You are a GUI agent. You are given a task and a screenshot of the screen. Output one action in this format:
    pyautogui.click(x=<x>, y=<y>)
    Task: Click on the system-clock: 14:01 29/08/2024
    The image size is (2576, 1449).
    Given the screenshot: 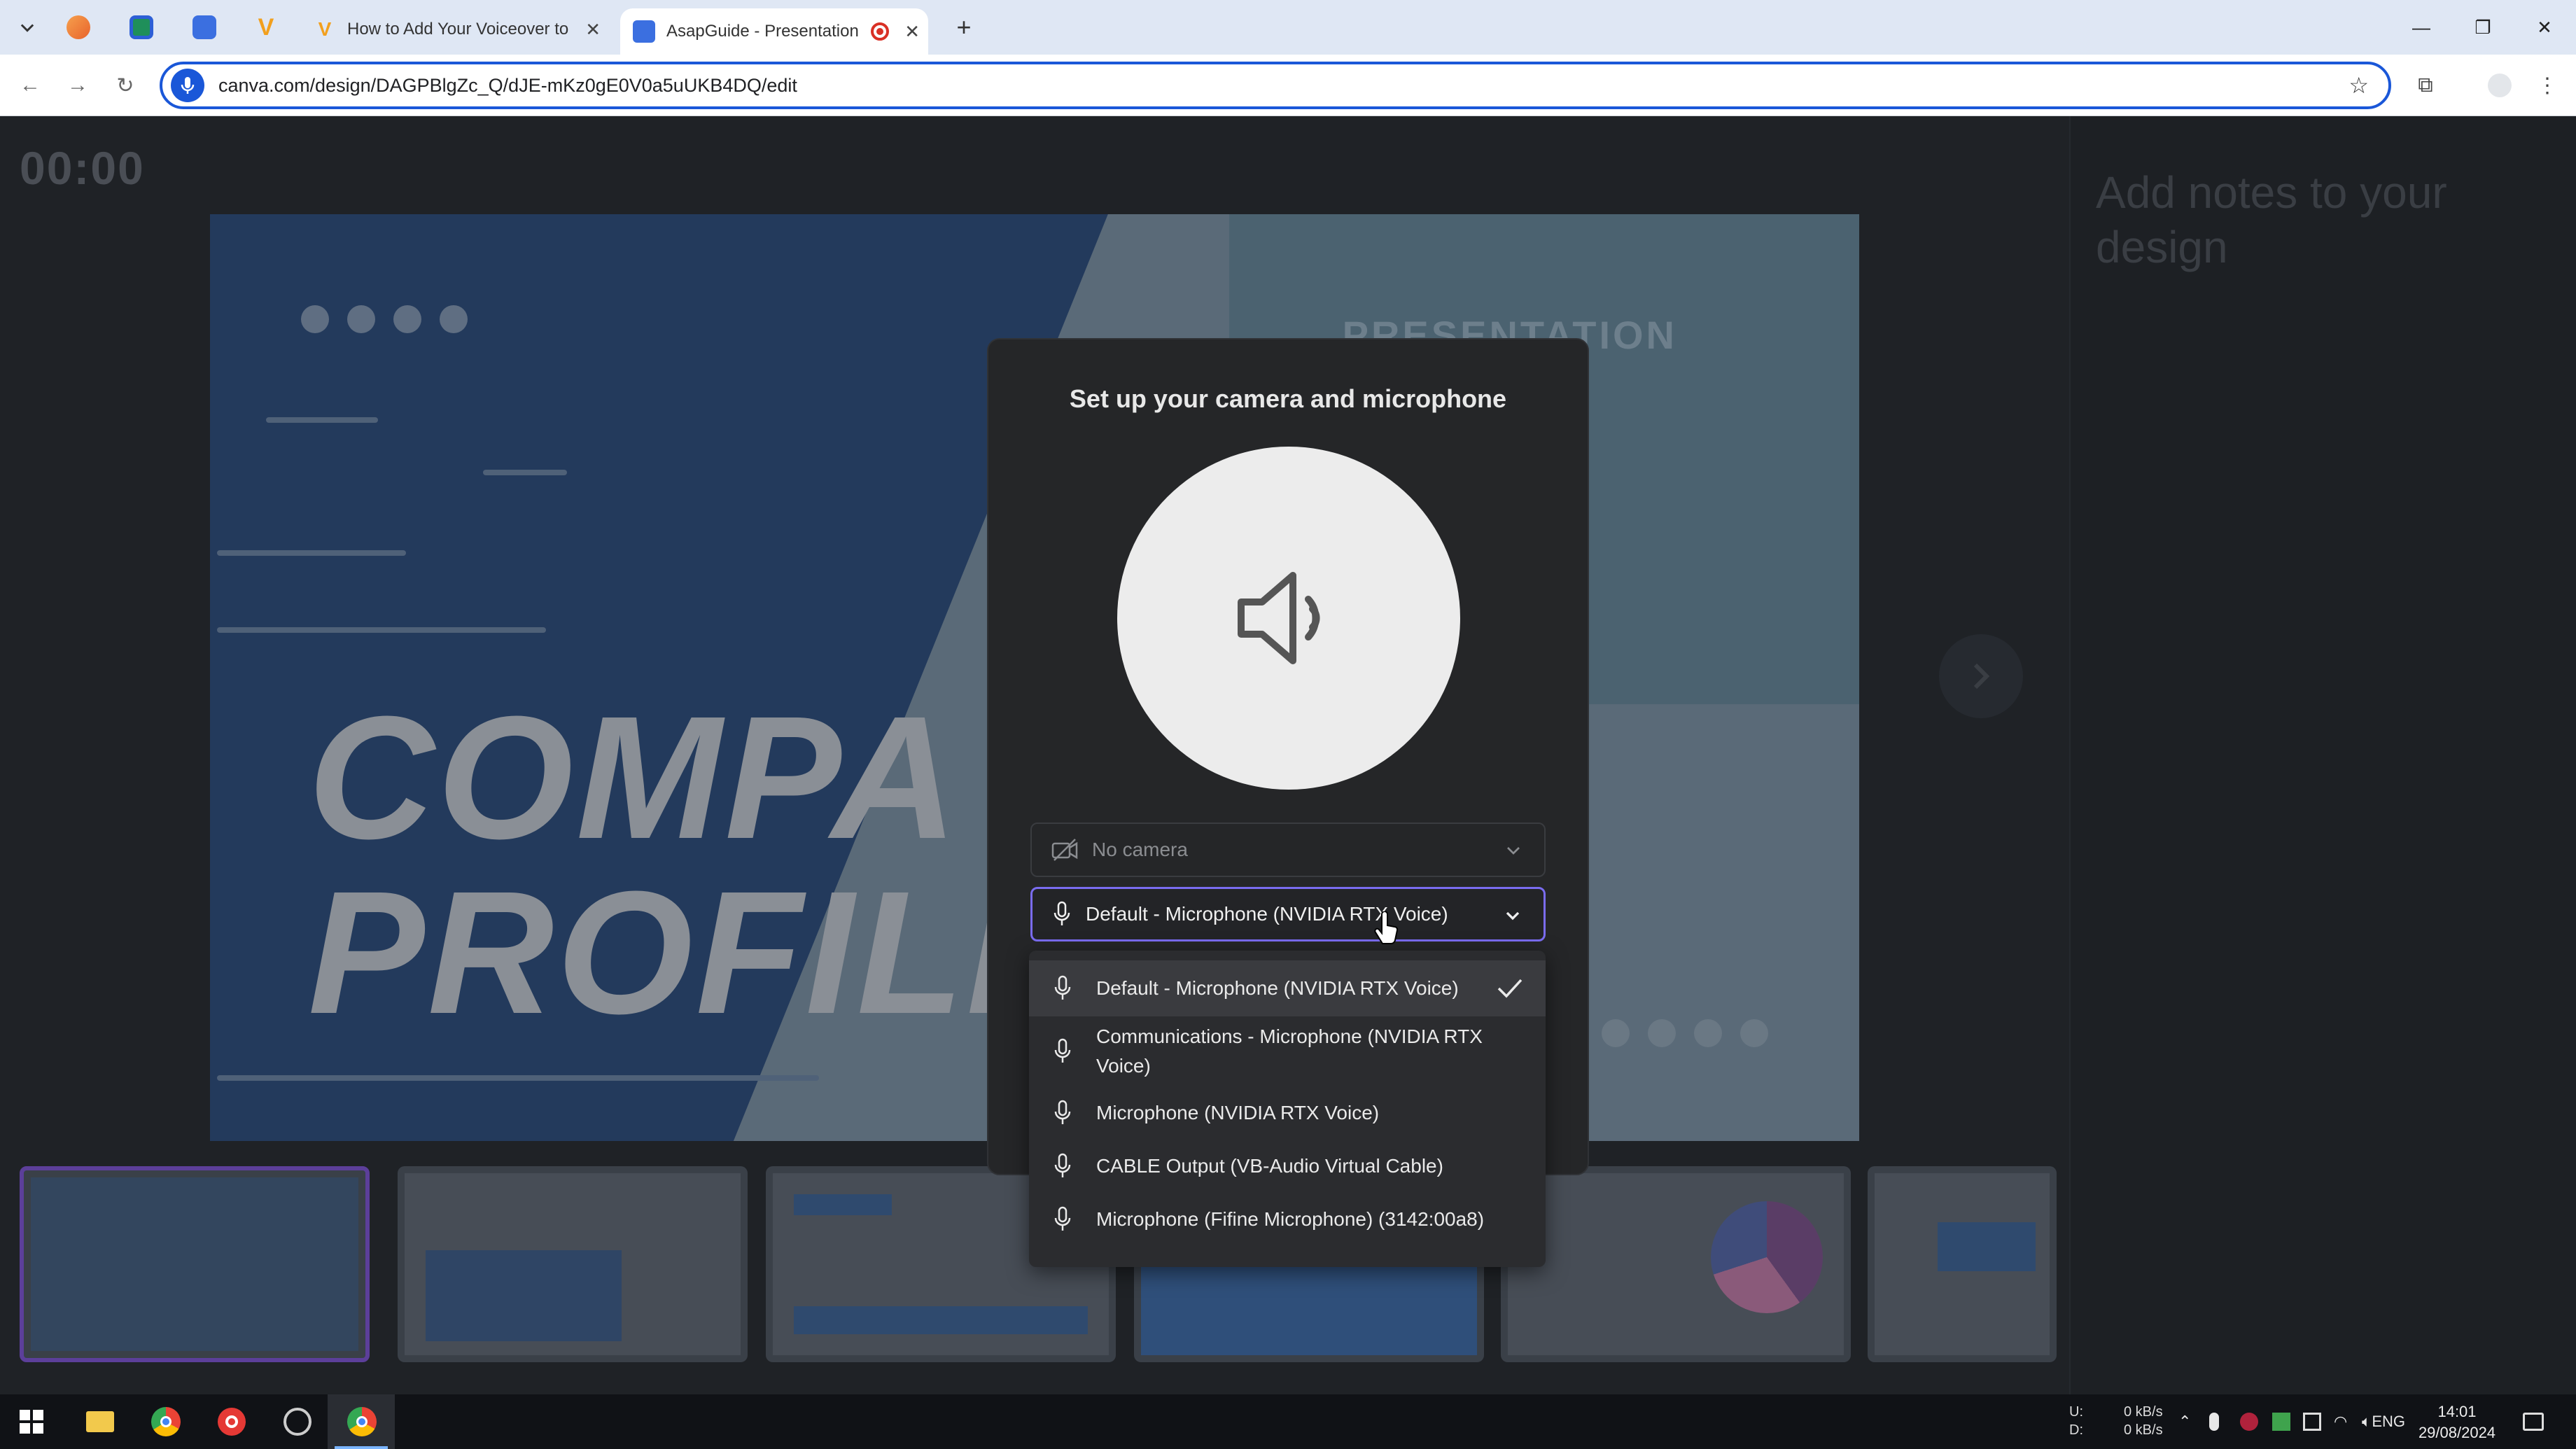 What is the action you would take?
    pyautogui.click(x=2457, y=1422)
    